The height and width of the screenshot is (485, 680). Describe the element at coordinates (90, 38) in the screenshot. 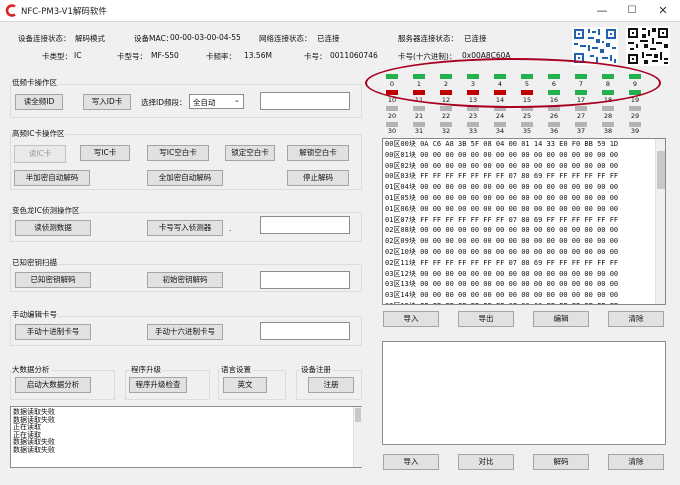

I see `device-conn-value: 解码模式` at that location.